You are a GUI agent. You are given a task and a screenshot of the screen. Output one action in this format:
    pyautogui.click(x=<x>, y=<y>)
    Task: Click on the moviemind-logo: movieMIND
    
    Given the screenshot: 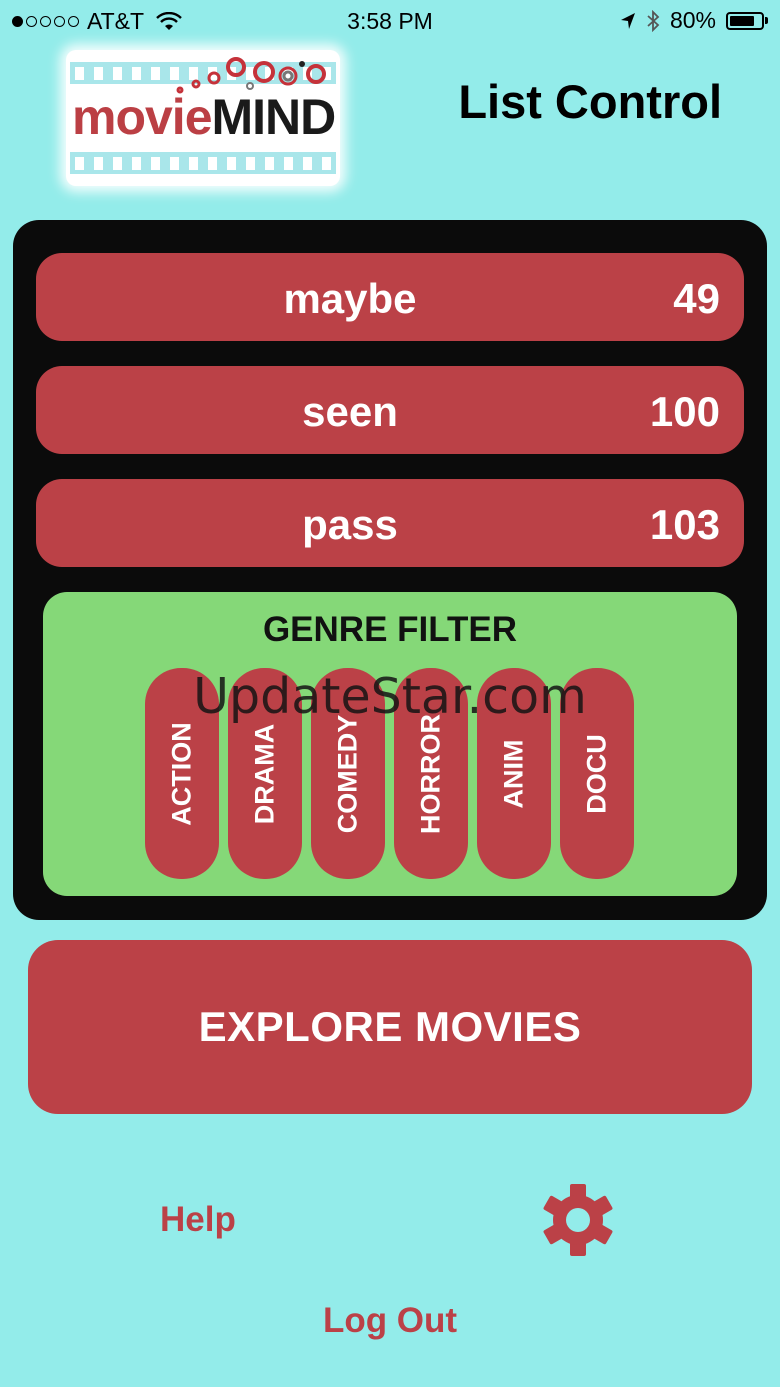 What is the action you would take?
    pyautogui.click(x=203, y=118)
    